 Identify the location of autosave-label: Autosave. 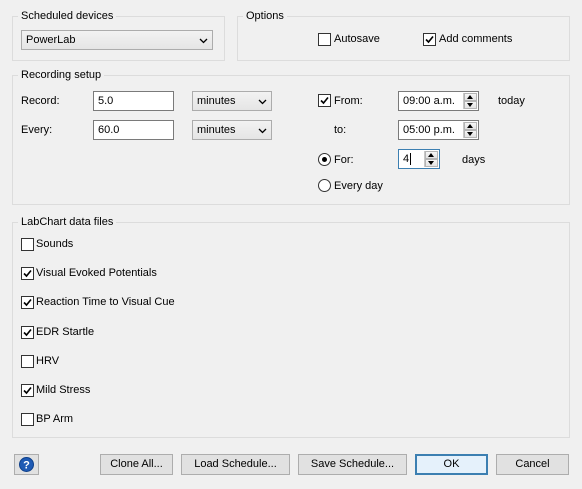
(357, 39).